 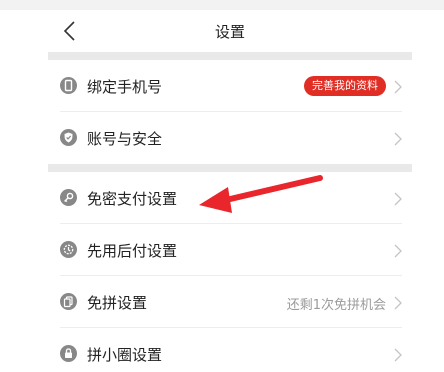 What do you see at coordinates (68, 301) in the screenshot?
I see `group-buy-icon` at bounding box center [68, 301].